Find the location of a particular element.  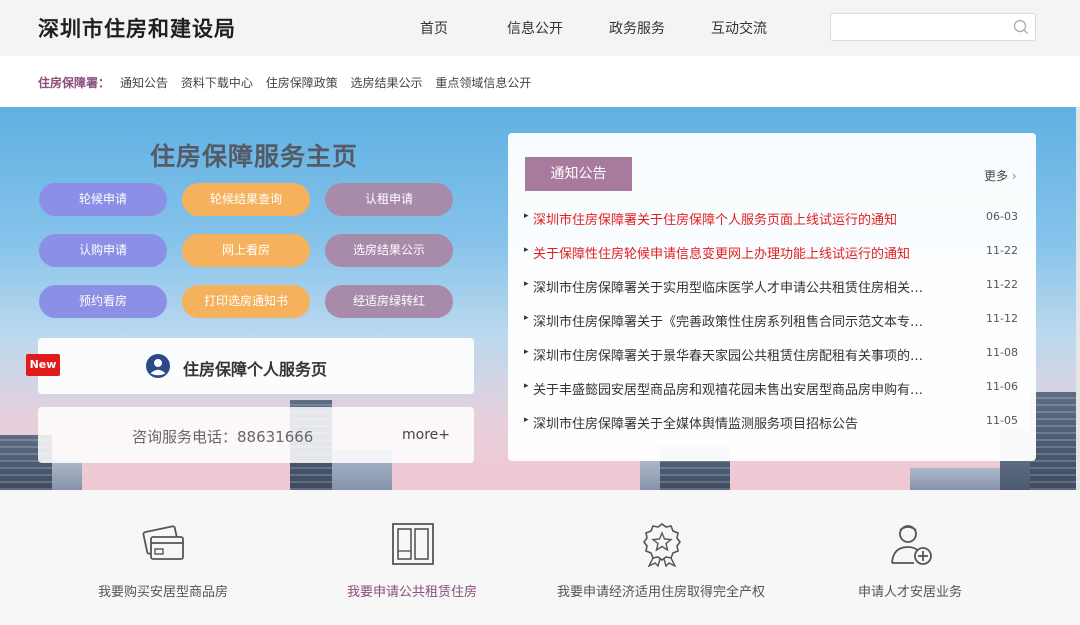

talent-housing-entry: 申请人才安居业务 is located at coordinates (910, 557).